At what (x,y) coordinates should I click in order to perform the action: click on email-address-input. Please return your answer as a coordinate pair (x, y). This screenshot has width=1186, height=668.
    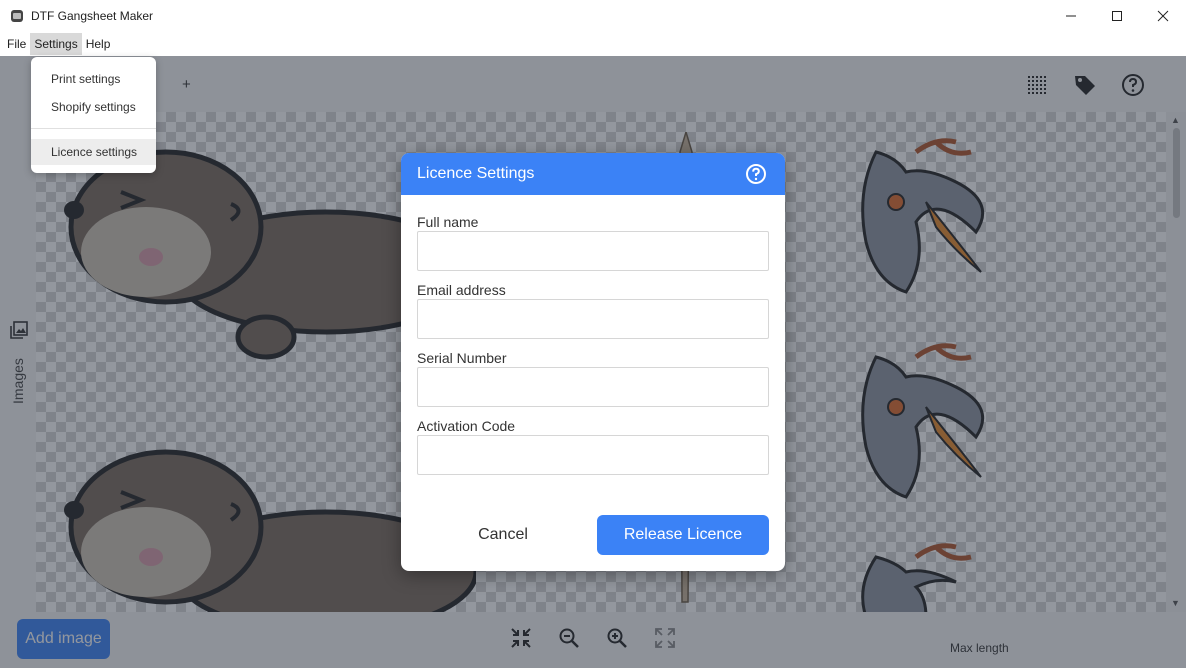
    Looking at the image, I should click on (593, 319).